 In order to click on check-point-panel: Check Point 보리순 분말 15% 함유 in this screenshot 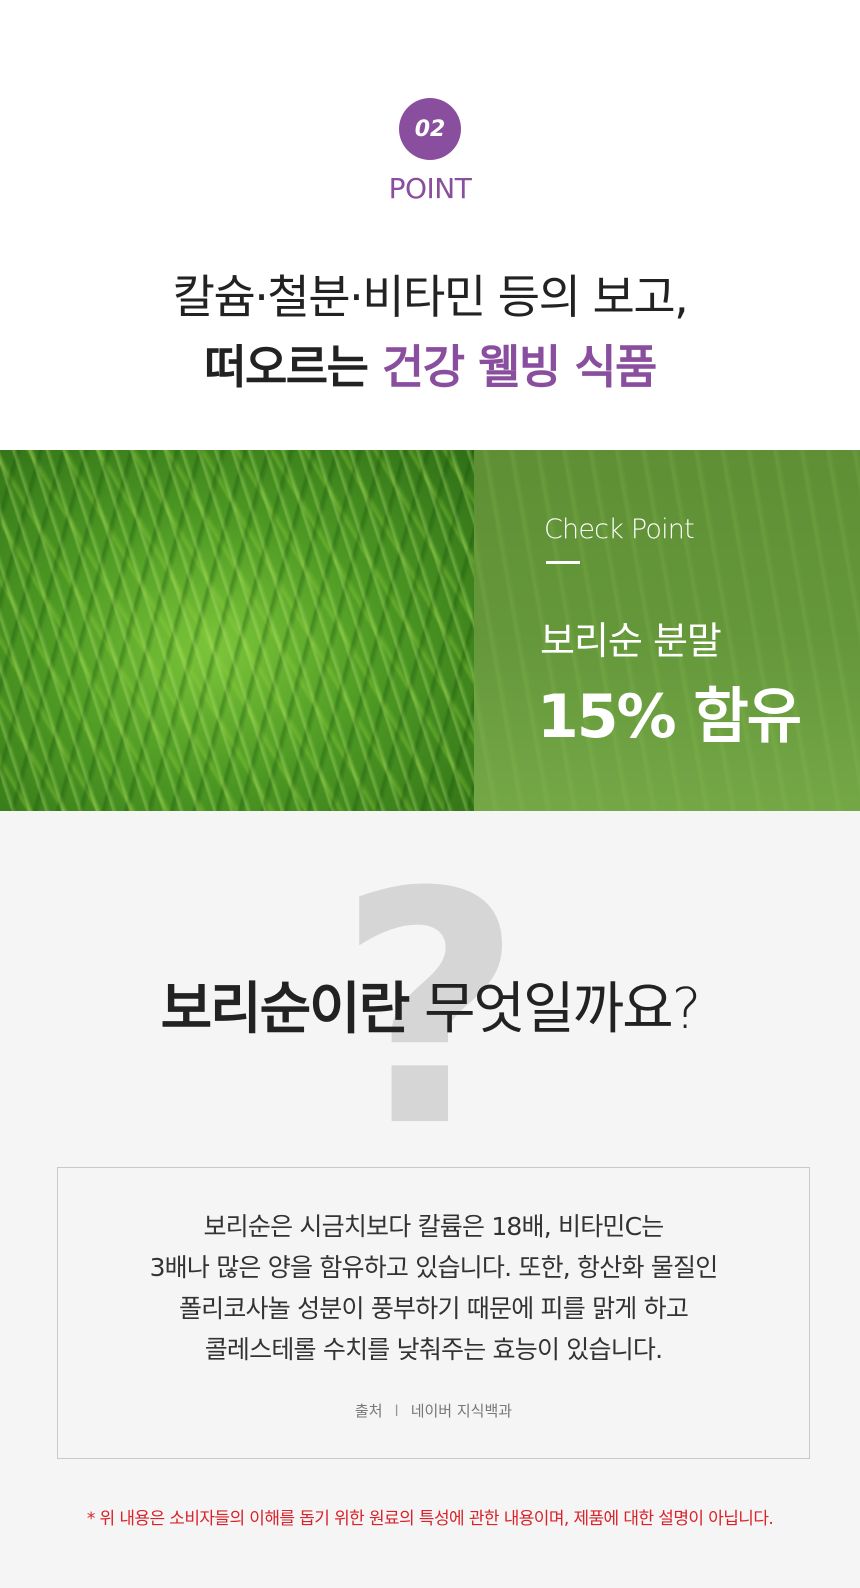, I will do `click(667, 630)`.